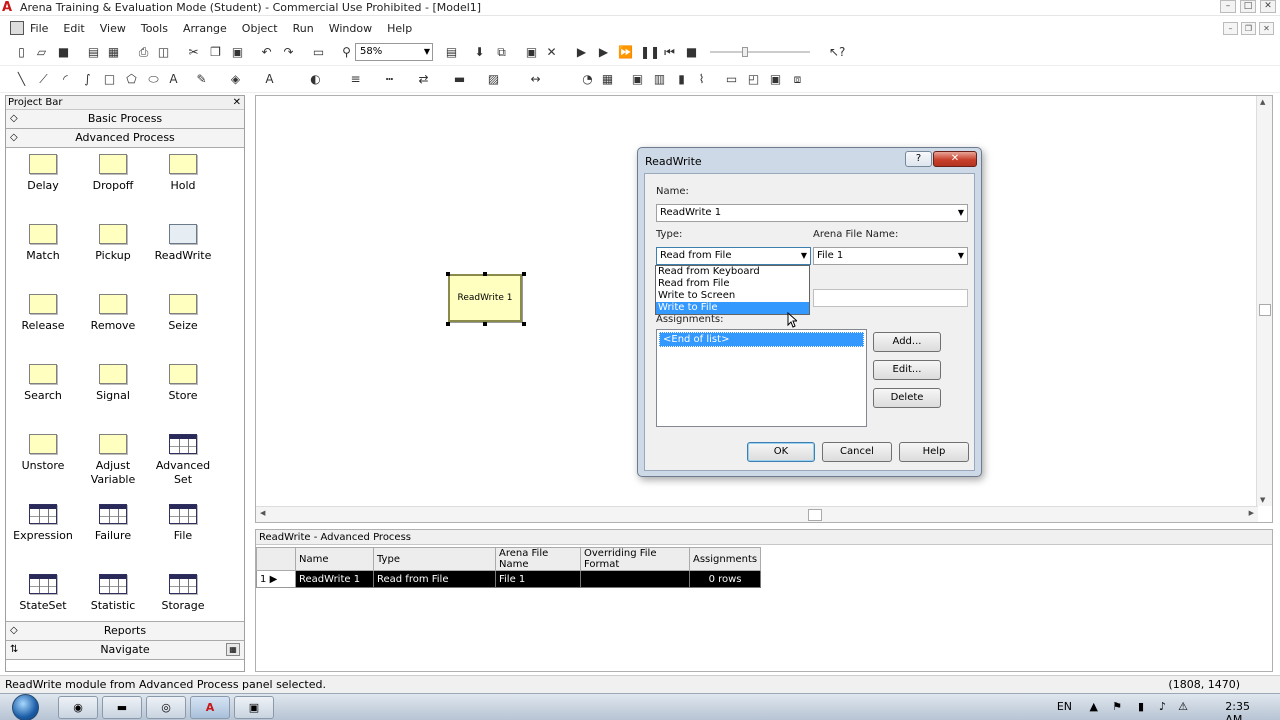 This screenshot has width=1280, height=720. Describe the element at coordinates (669, 52) in the screenshot. I see `start-over-icon: ⏮` at that location.